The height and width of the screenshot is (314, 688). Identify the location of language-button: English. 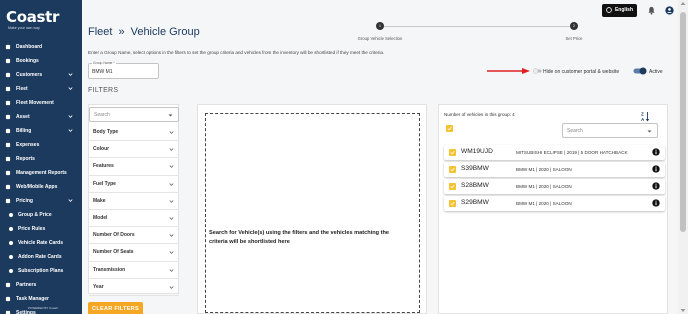
(619, 10).